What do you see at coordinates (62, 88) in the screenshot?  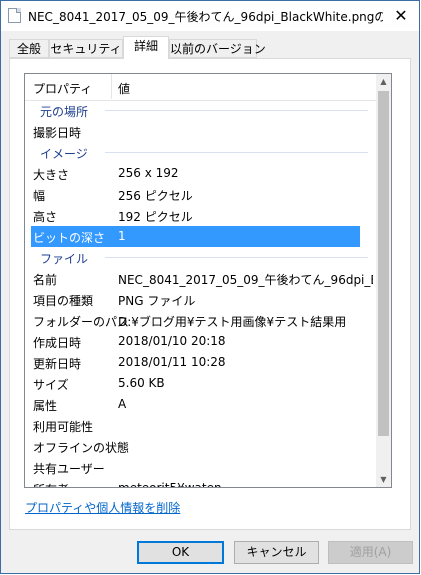 I see `column-header-property: プロパティ` at bounding box center [62, 88].